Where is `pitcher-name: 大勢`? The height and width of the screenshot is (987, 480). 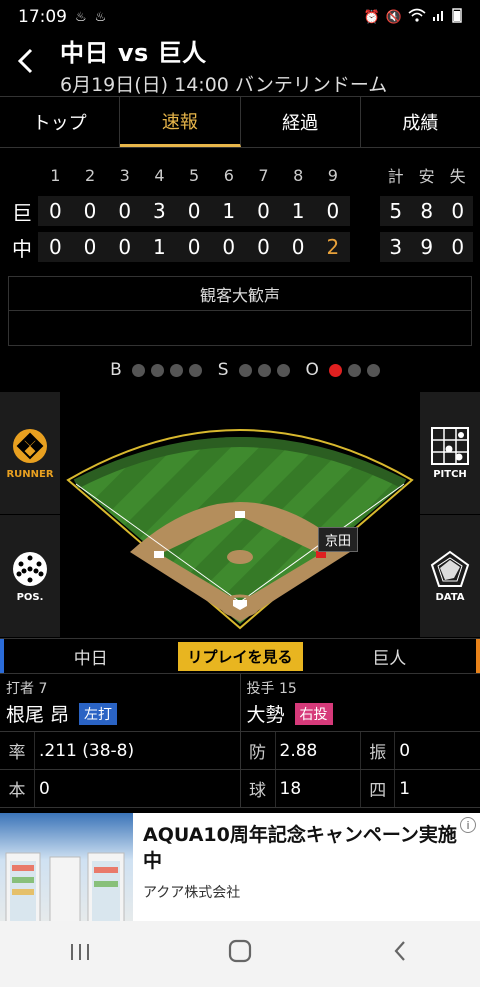
pitcher-name: 大勢 is located at coordinates (266, 713).